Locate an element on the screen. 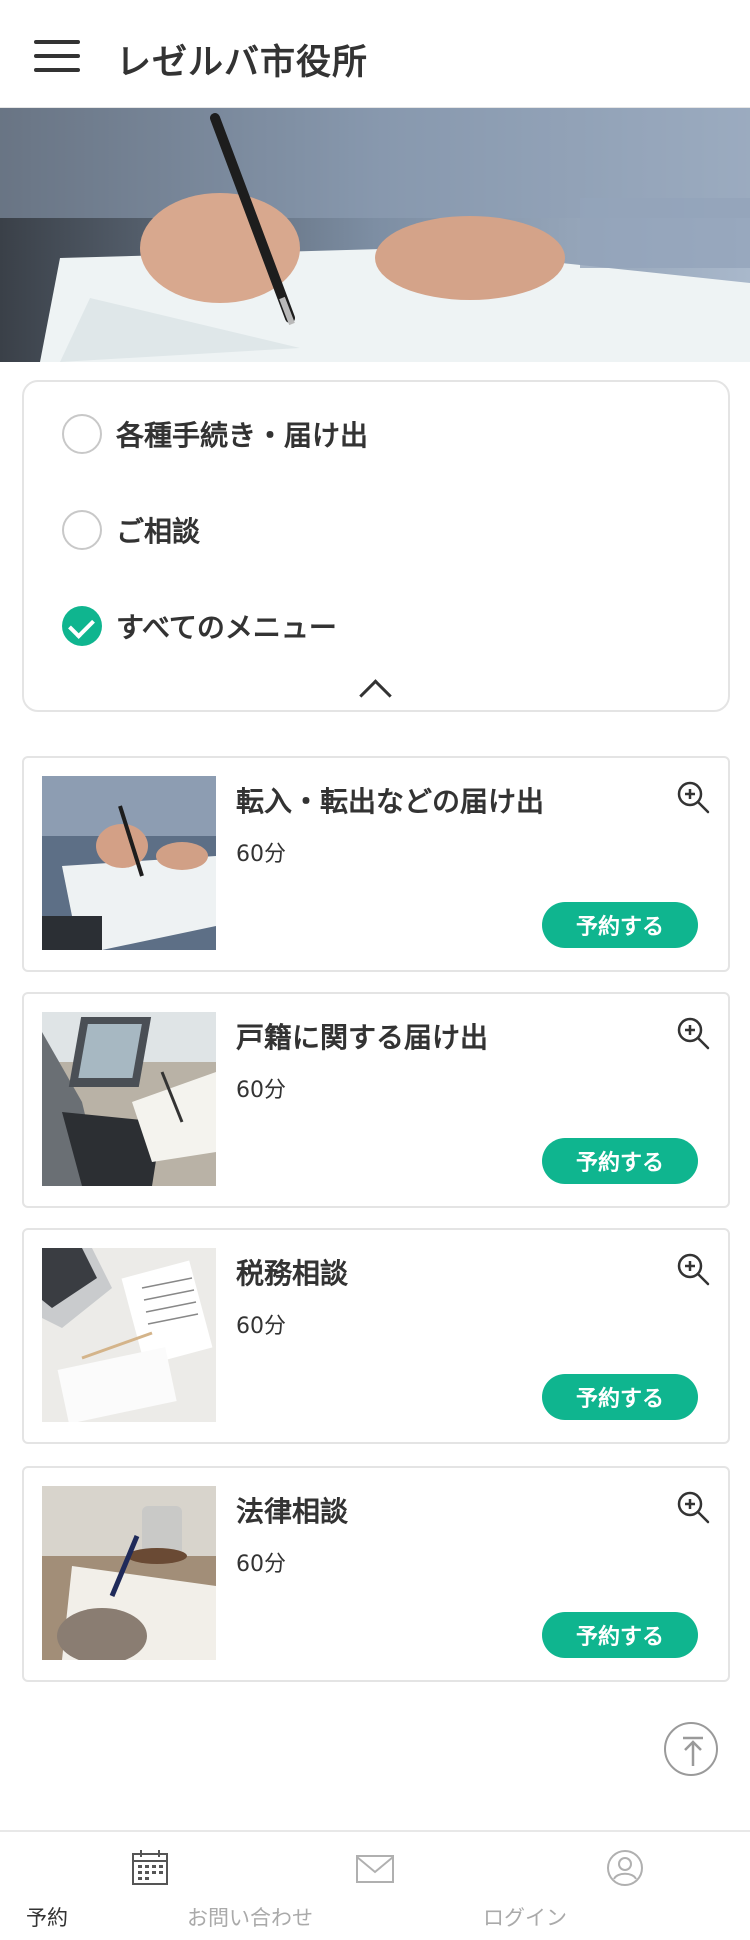  nav-item-login: ログイン is located at coordinates (616, 1886).